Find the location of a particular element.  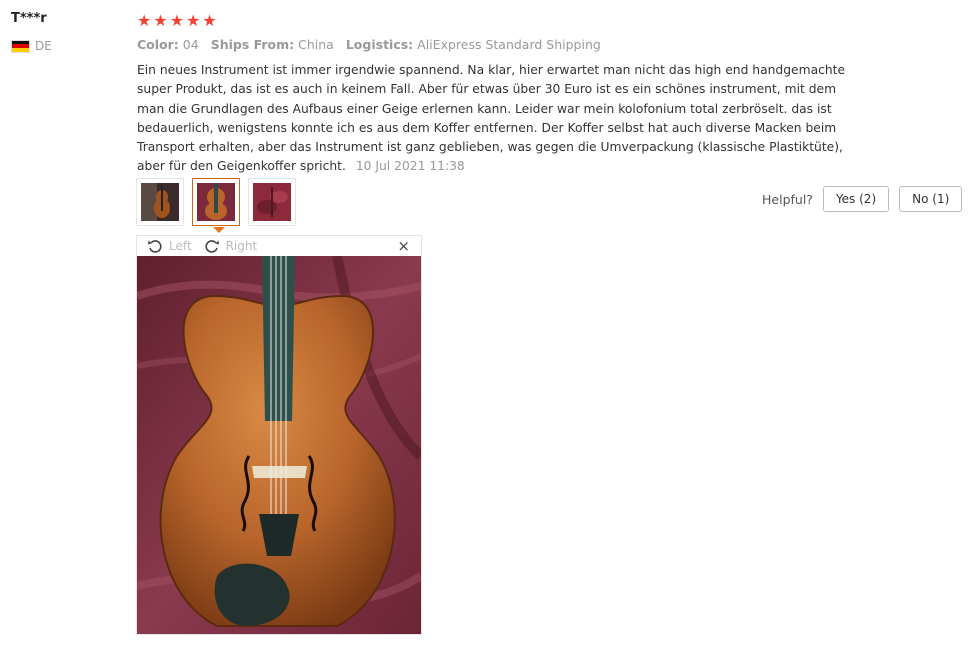

review-date: 10 Jul 2021 11:38 is located at coordinates (410, 166).